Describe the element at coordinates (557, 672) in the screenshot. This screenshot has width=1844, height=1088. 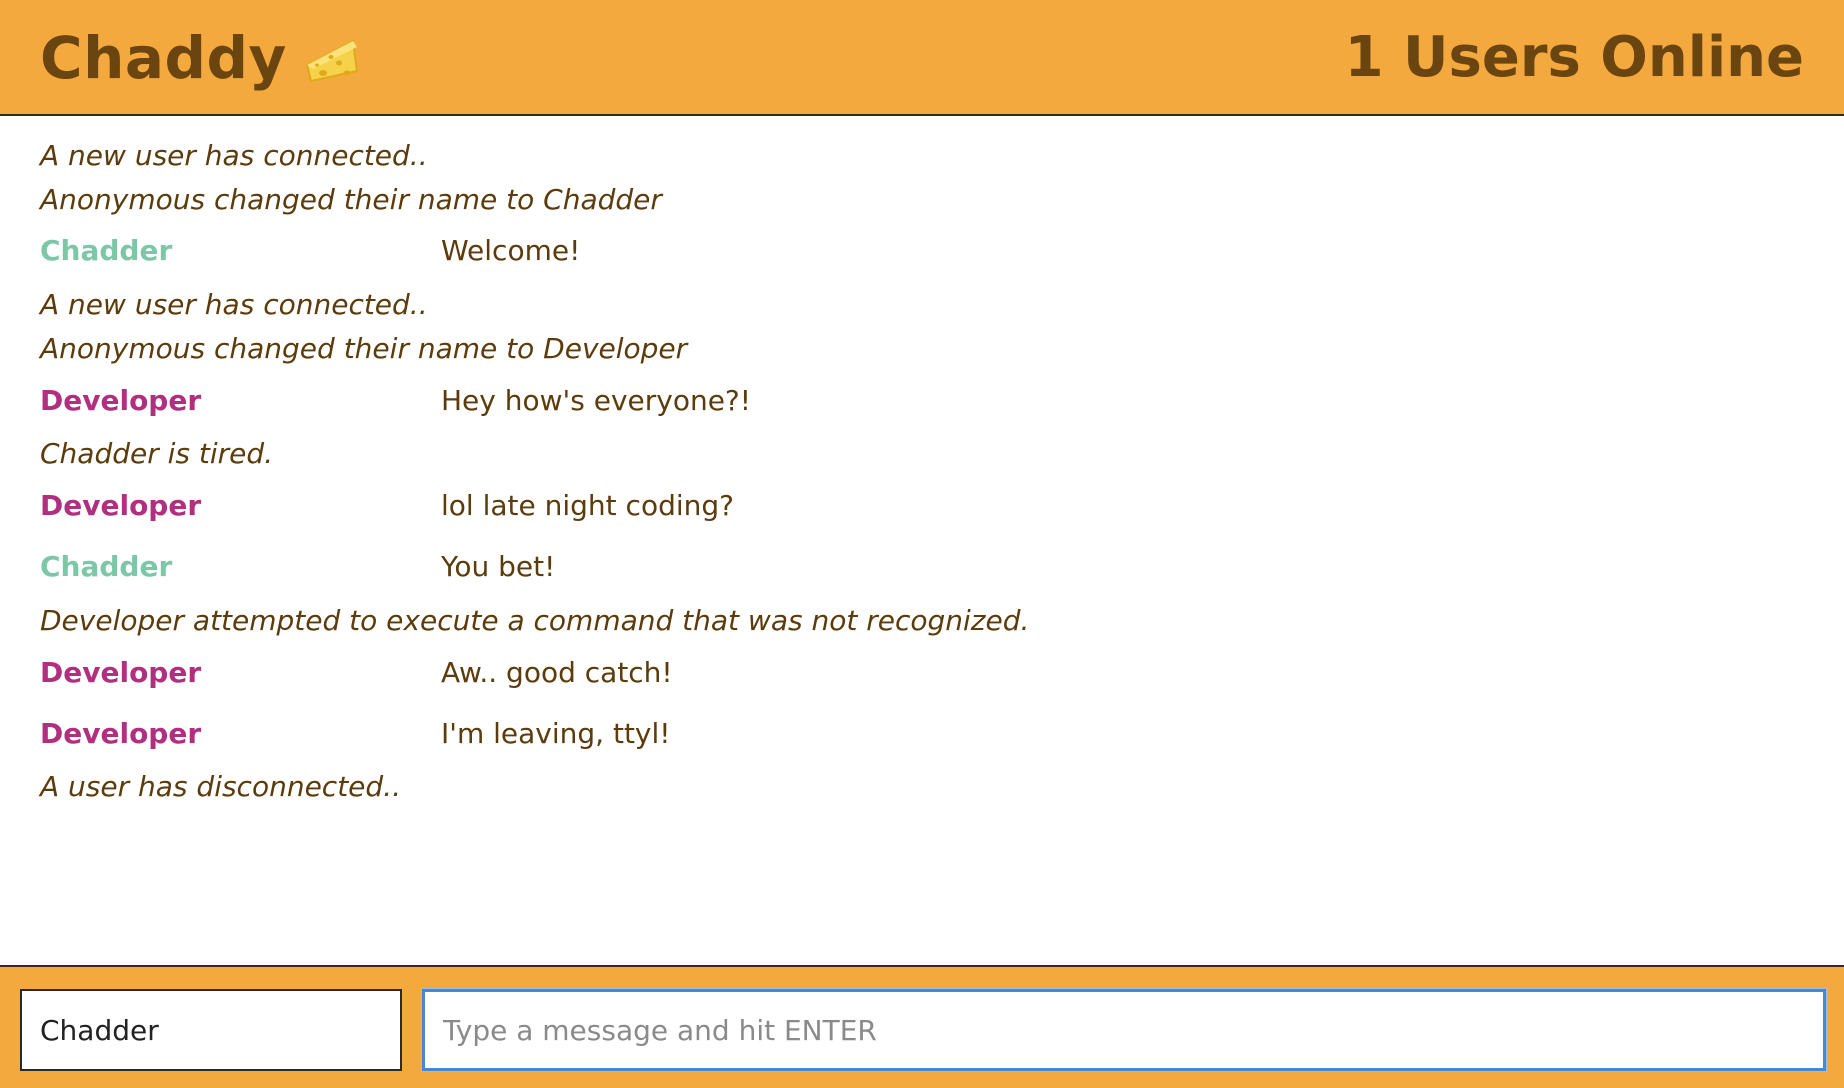
I see `message-text: Aw.. good catch!` at that location.